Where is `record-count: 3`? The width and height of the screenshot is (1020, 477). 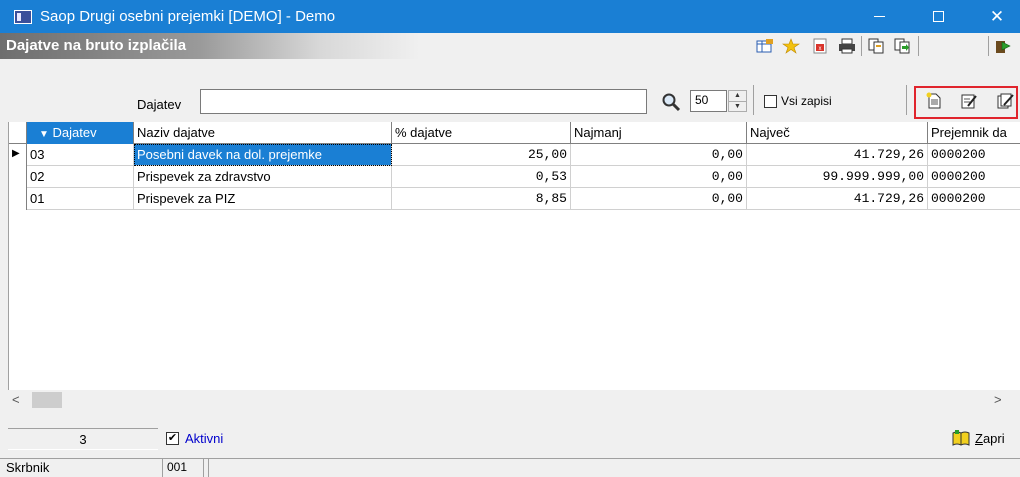 record-count: 3 is located at coordinates (83, 439).